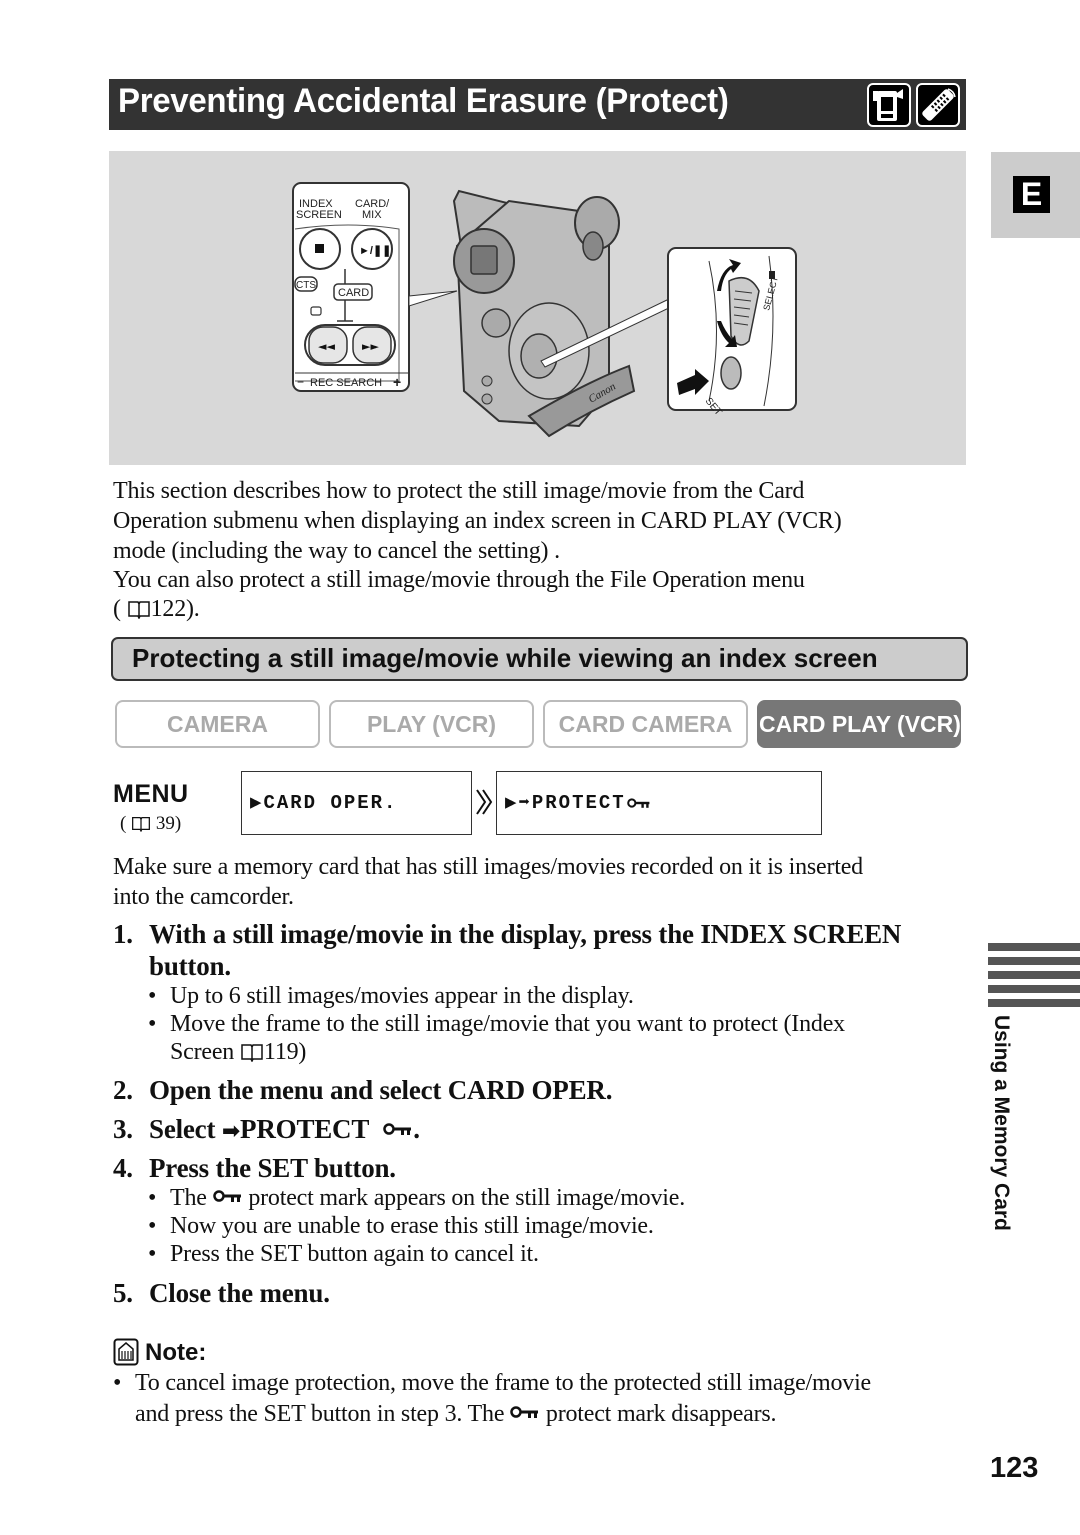 The height and width of the screenshot is (1535, 1080). Describe the element at coordinates (319, 248) in the screenshot. I see `stop-icon` at that location.